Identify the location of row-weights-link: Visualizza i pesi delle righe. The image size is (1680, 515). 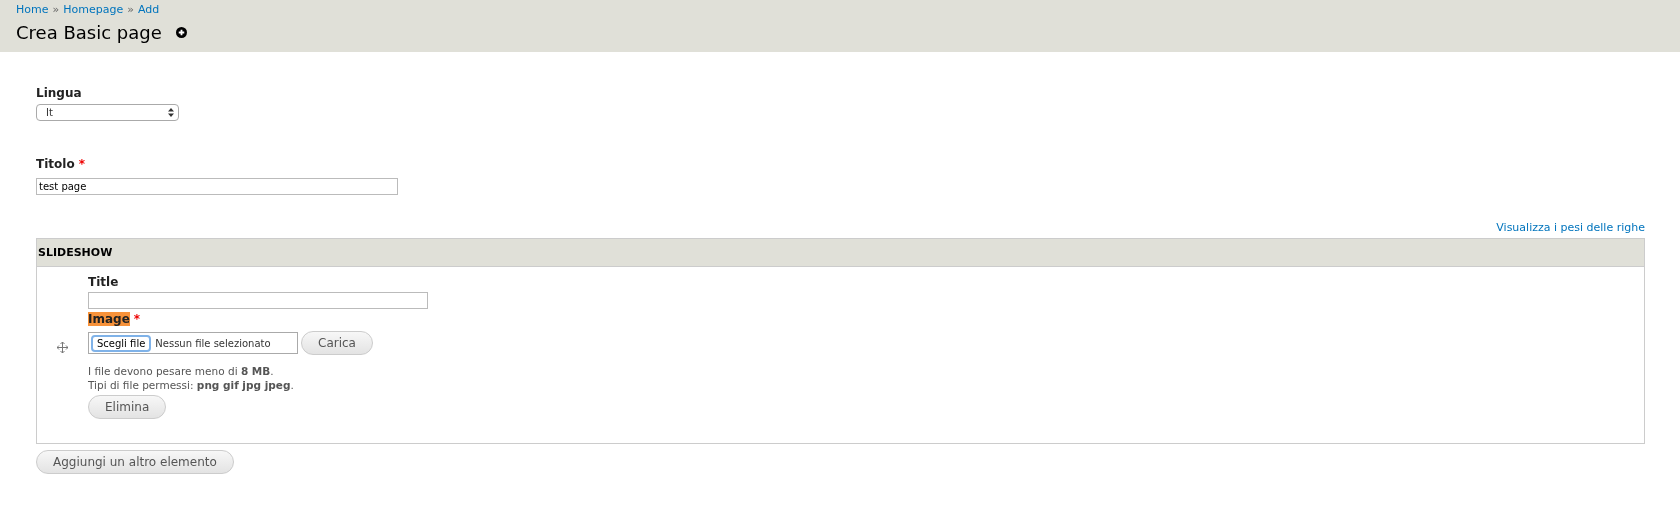
(1570, 227).